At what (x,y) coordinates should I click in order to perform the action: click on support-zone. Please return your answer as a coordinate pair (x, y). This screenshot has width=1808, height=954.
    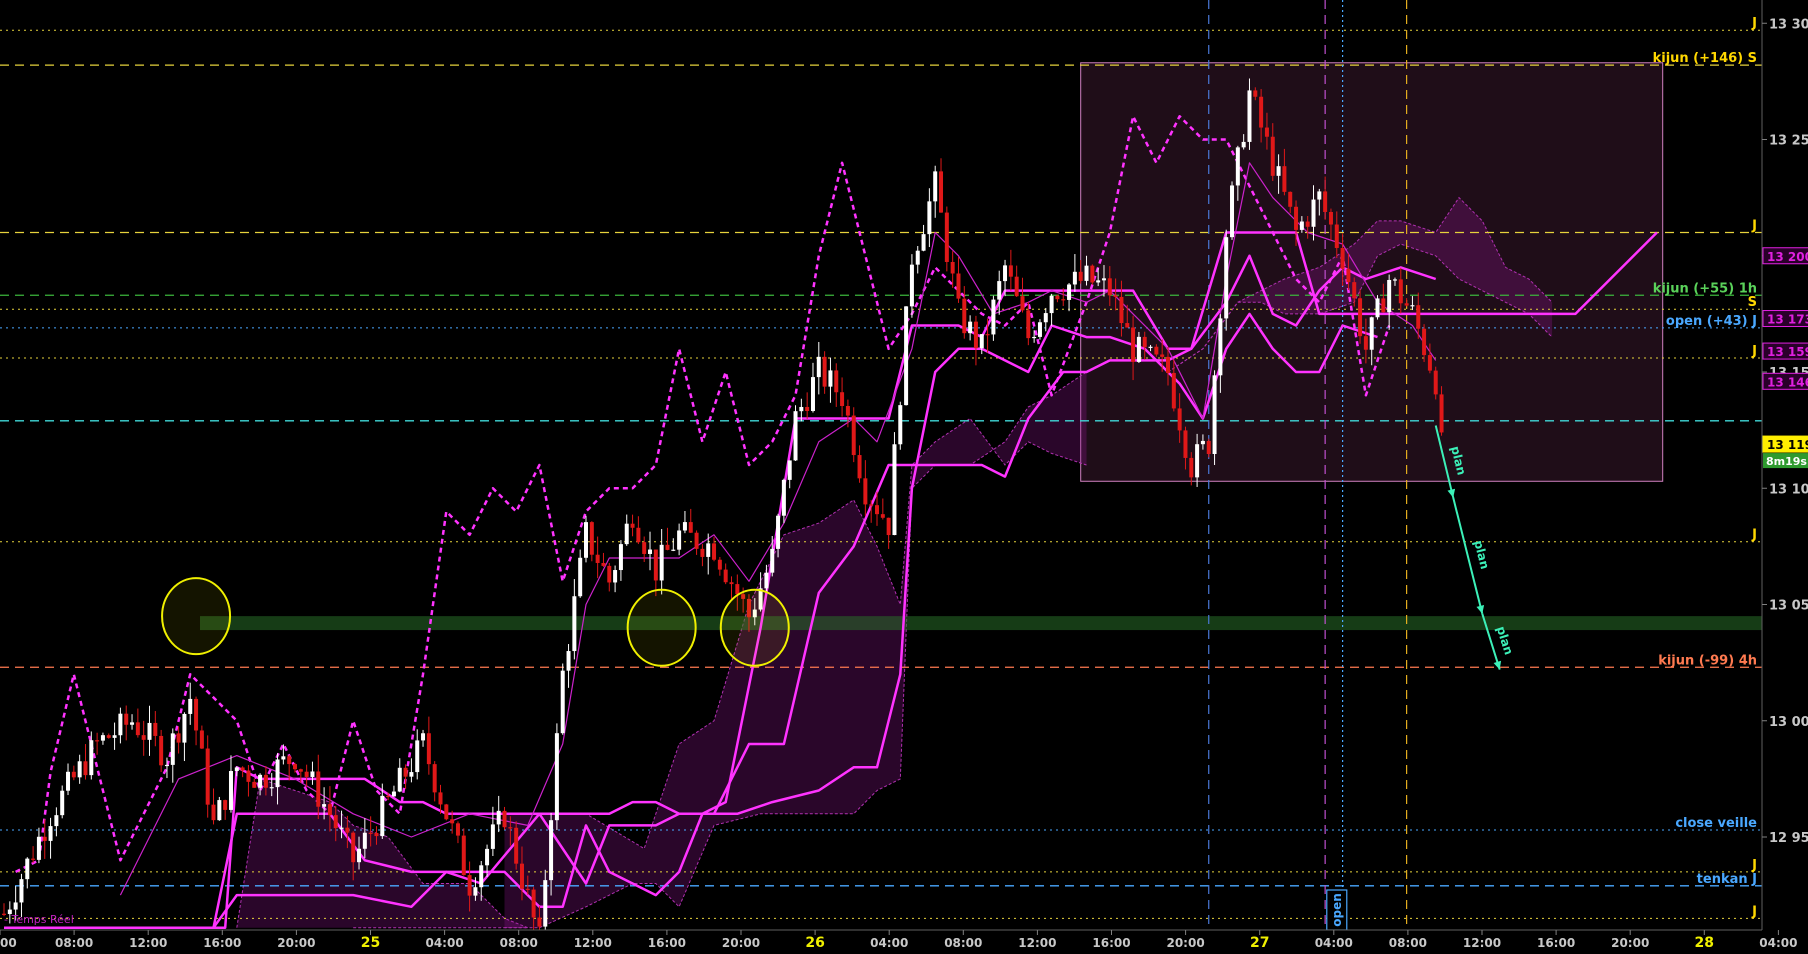
    Looking at the image, I should click on (981, 623).